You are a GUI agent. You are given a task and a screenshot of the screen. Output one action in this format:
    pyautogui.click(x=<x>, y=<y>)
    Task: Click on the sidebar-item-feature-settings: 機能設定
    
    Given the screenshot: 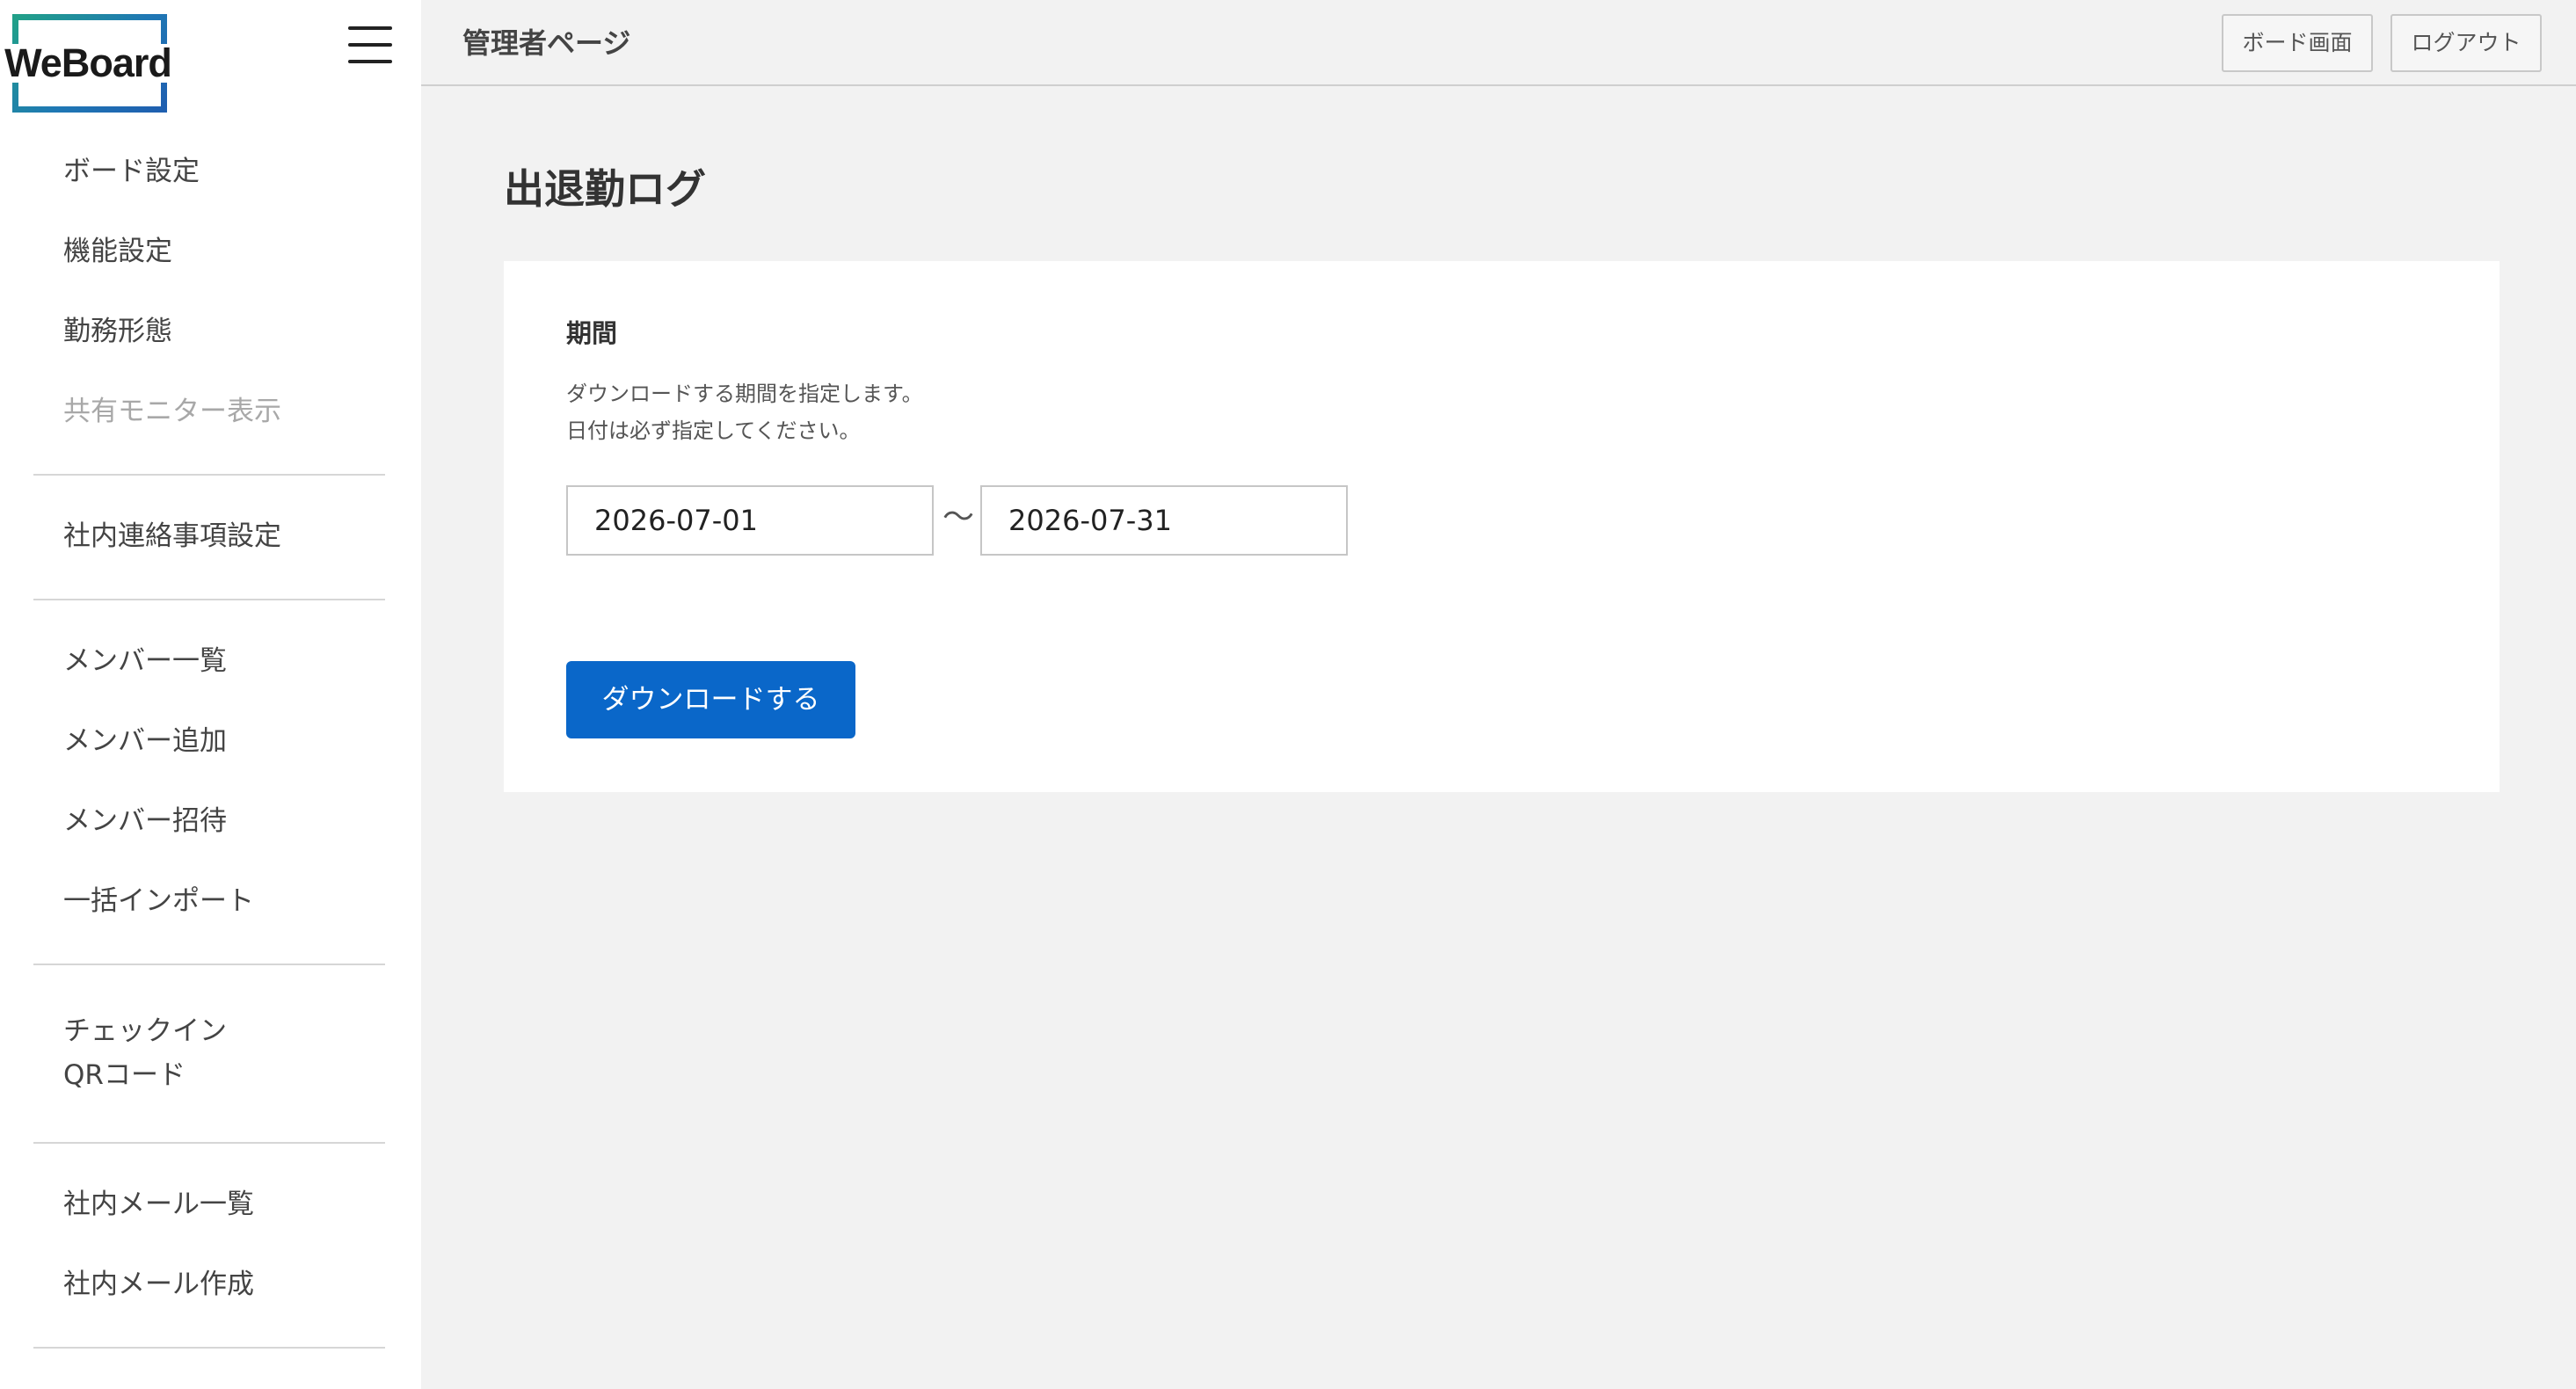 What is the action you would take?
    pyautogui.click(x=210, y=252)
    